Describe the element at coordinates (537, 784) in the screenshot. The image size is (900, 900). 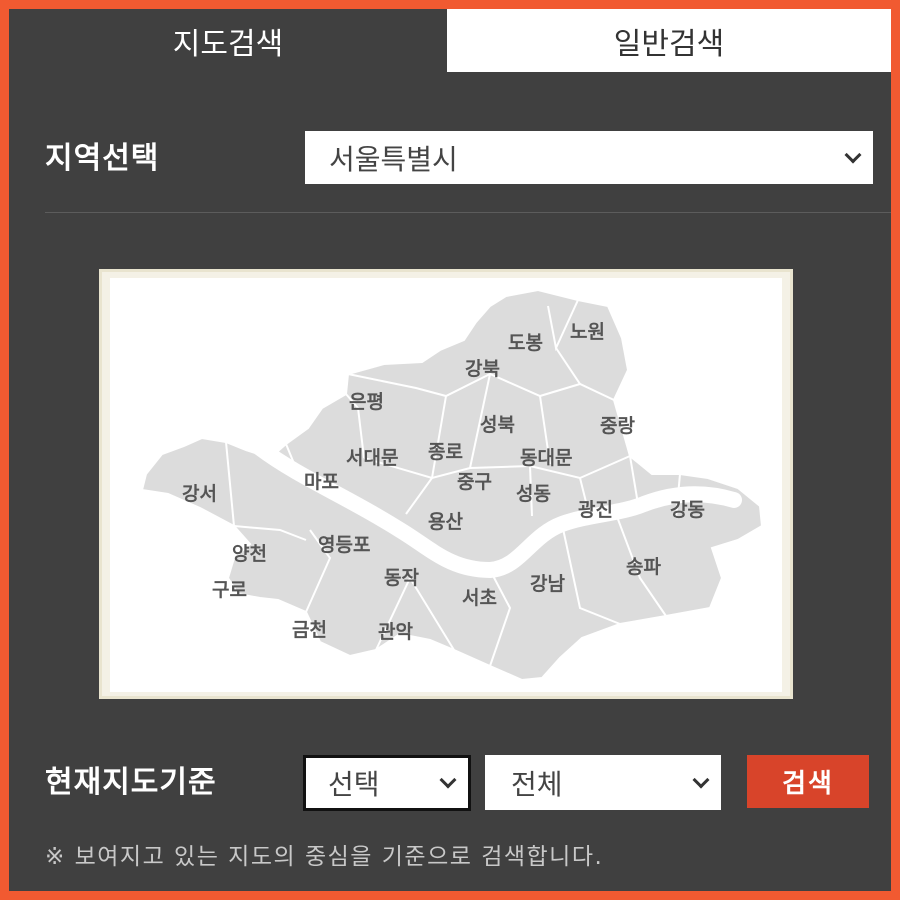
I see `category-select-value: 전체` at that location.